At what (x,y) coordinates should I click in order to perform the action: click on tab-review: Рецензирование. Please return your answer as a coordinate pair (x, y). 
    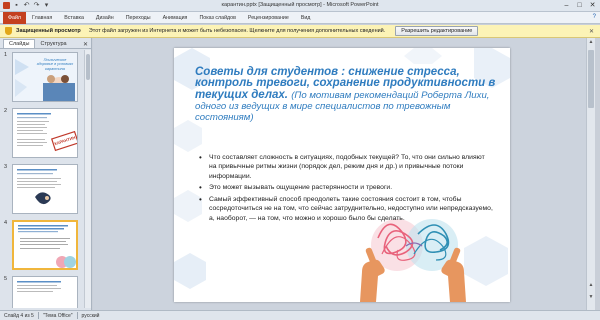
    Looking at the image, I should click on (268, 18).